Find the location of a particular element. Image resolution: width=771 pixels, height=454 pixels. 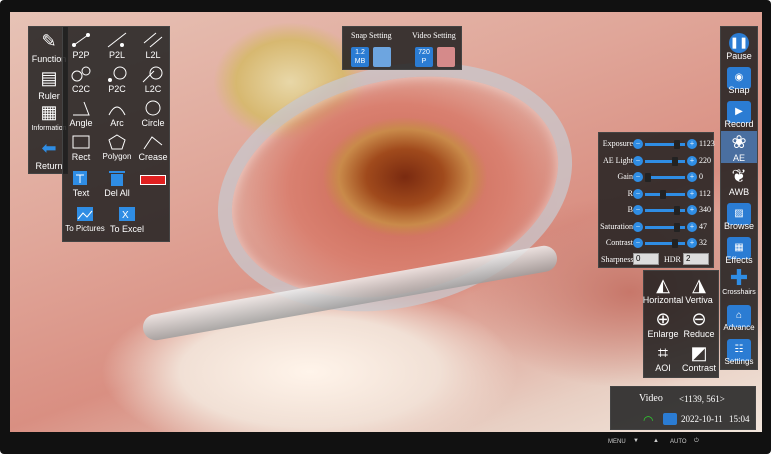

tool-l2l: L2L is located at coordinates (153, 45).